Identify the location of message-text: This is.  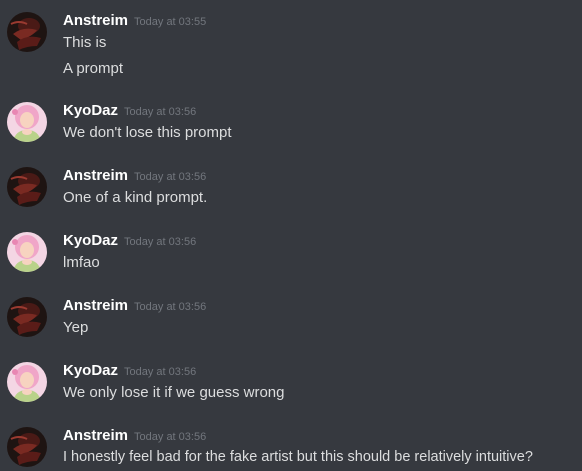
(85, 42).